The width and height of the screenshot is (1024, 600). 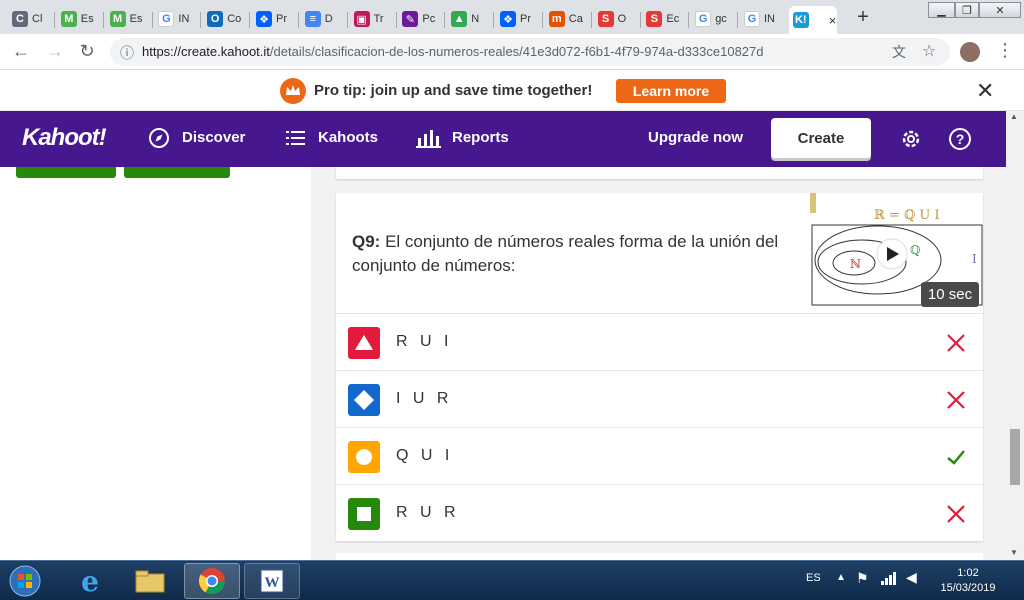 I want to click on language-indicator: ES, so click(x=813, y=578).